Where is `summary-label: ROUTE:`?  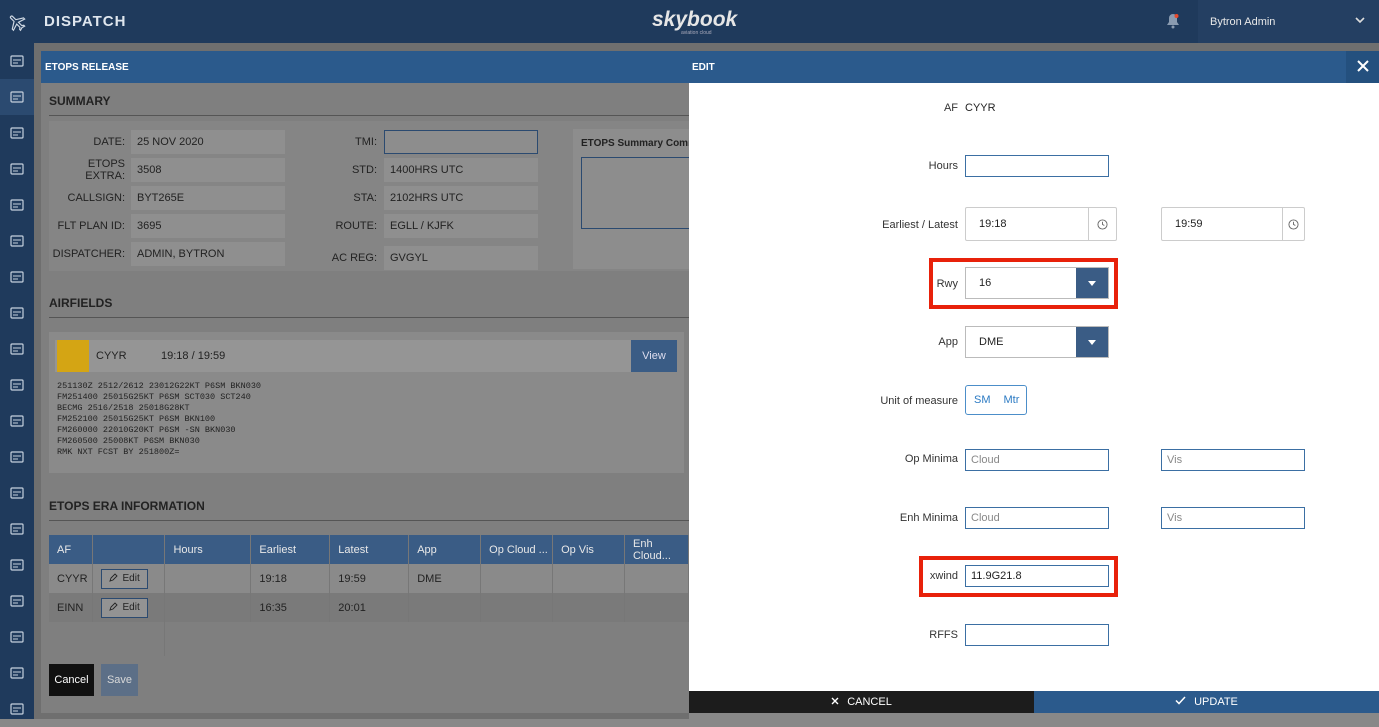 summary-label: ROUTE: is located at coordinates (356, 226).